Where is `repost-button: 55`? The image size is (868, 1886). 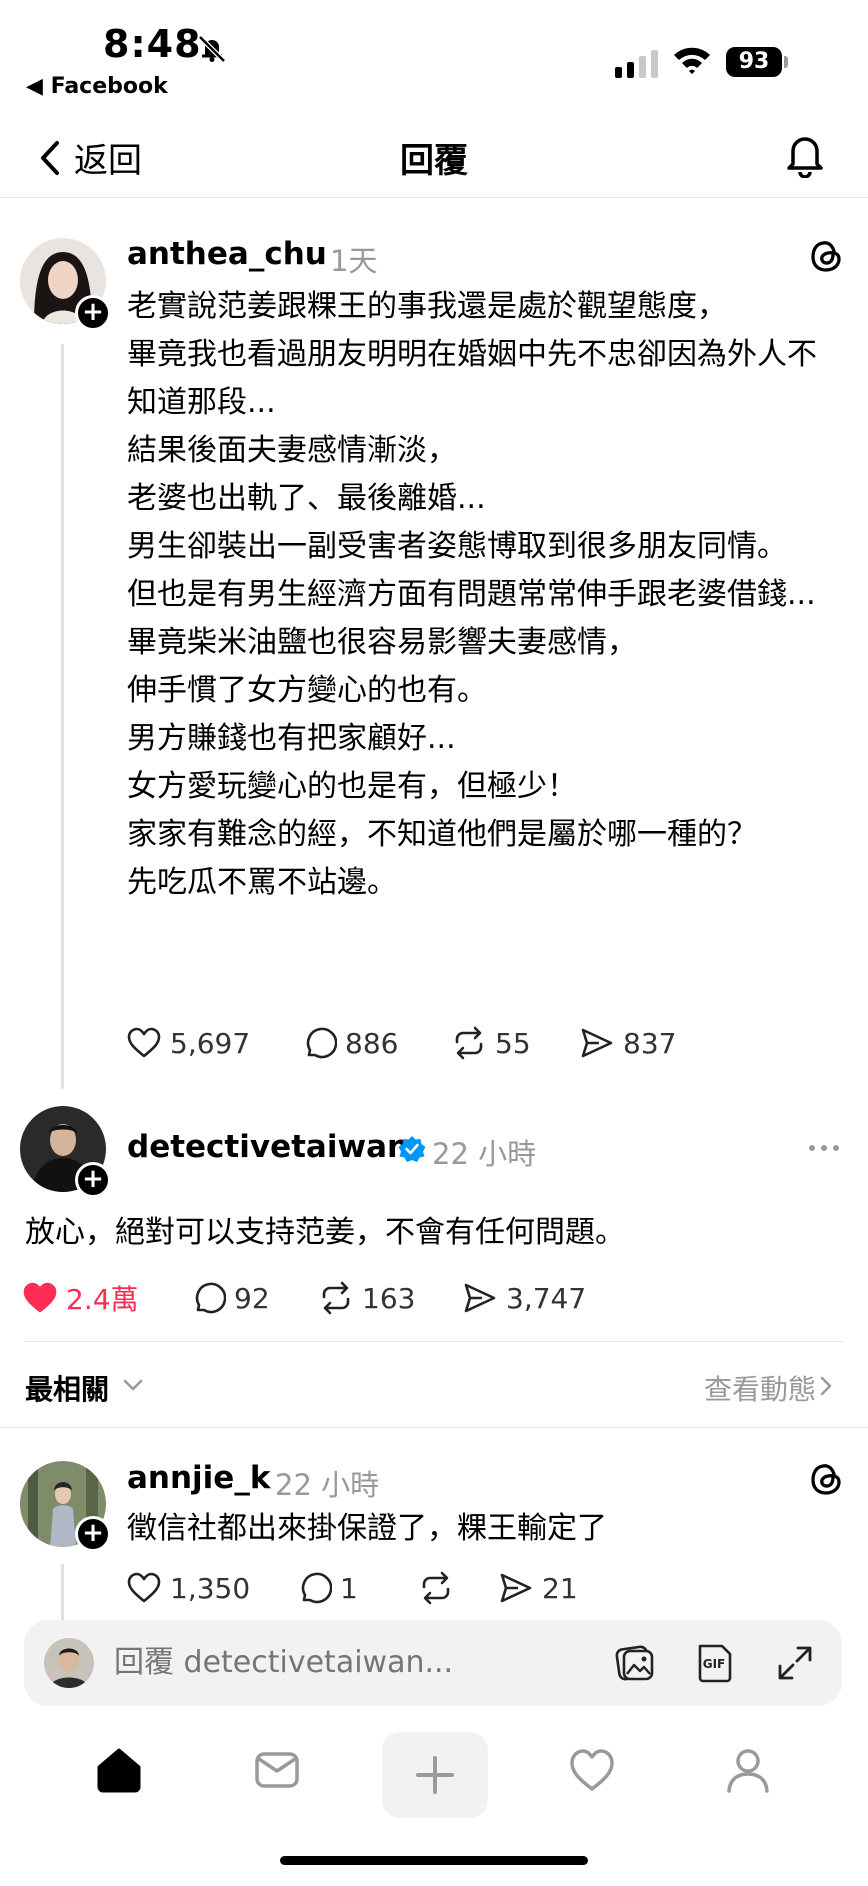 repost-button: 55 is located at coordinates (515, 1043).